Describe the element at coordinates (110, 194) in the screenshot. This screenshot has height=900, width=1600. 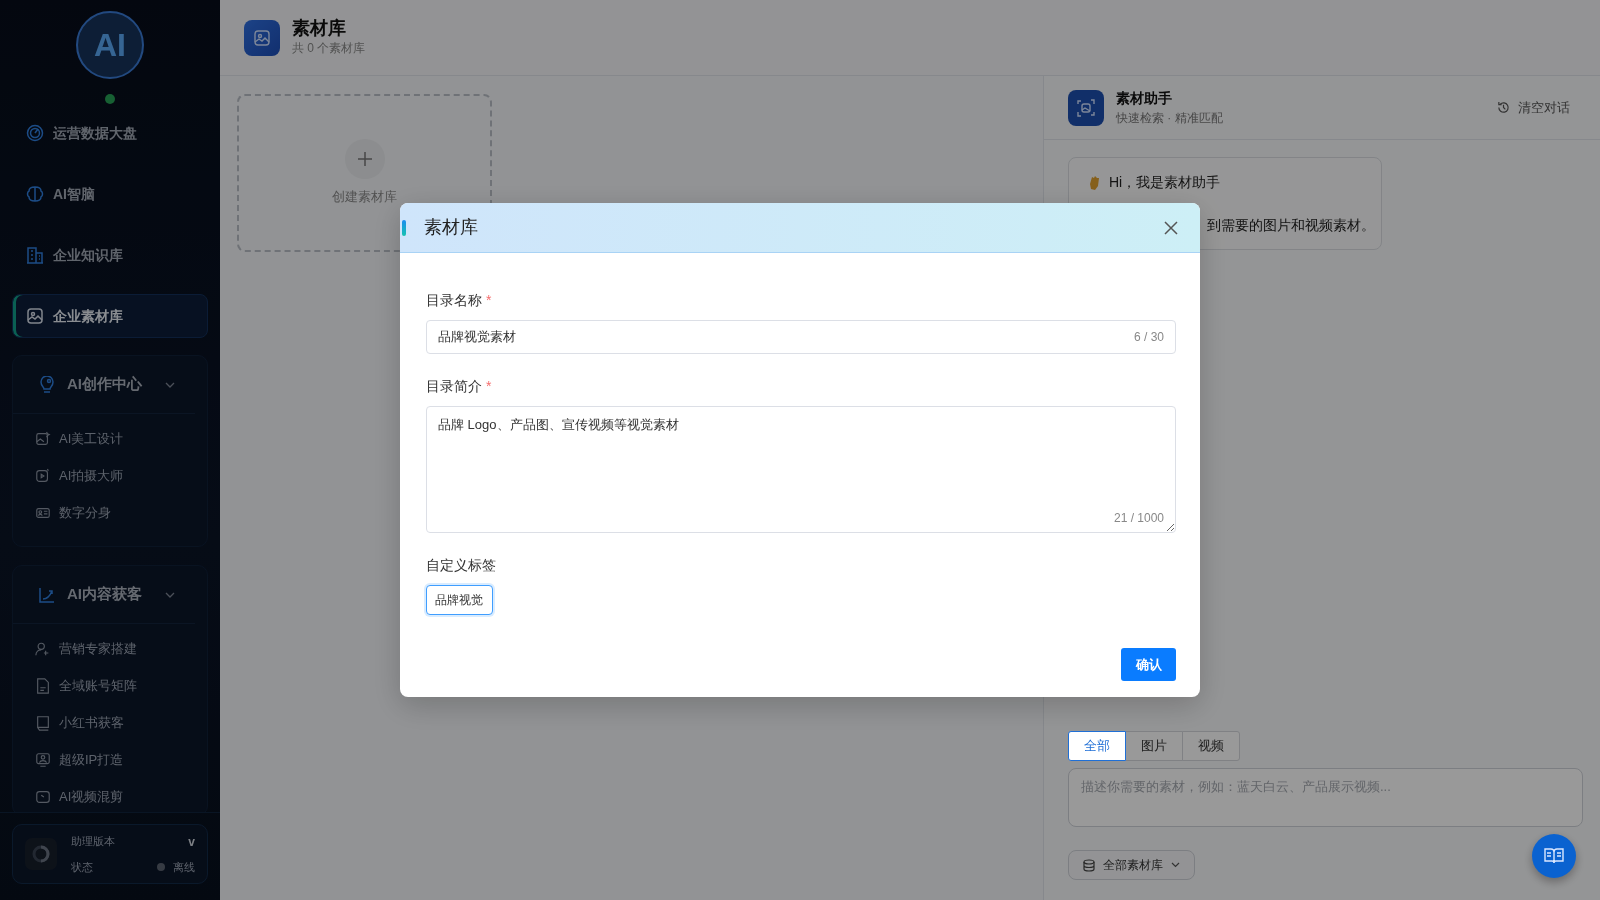
I see `nav-item: AI智脑` at that location.